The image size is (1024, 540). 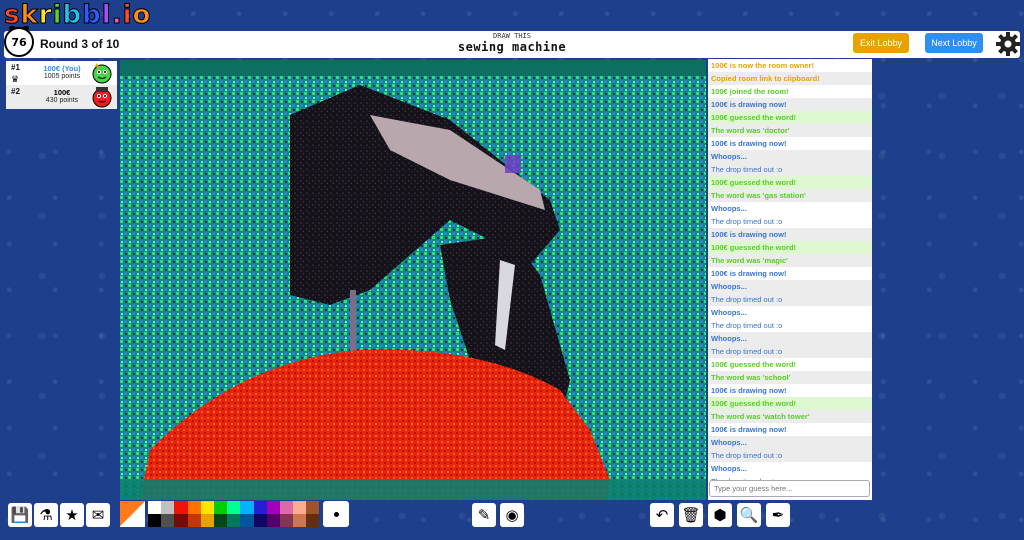 I want to click on eyedropper-tool-button: ✒, so click(x=778, y=515).